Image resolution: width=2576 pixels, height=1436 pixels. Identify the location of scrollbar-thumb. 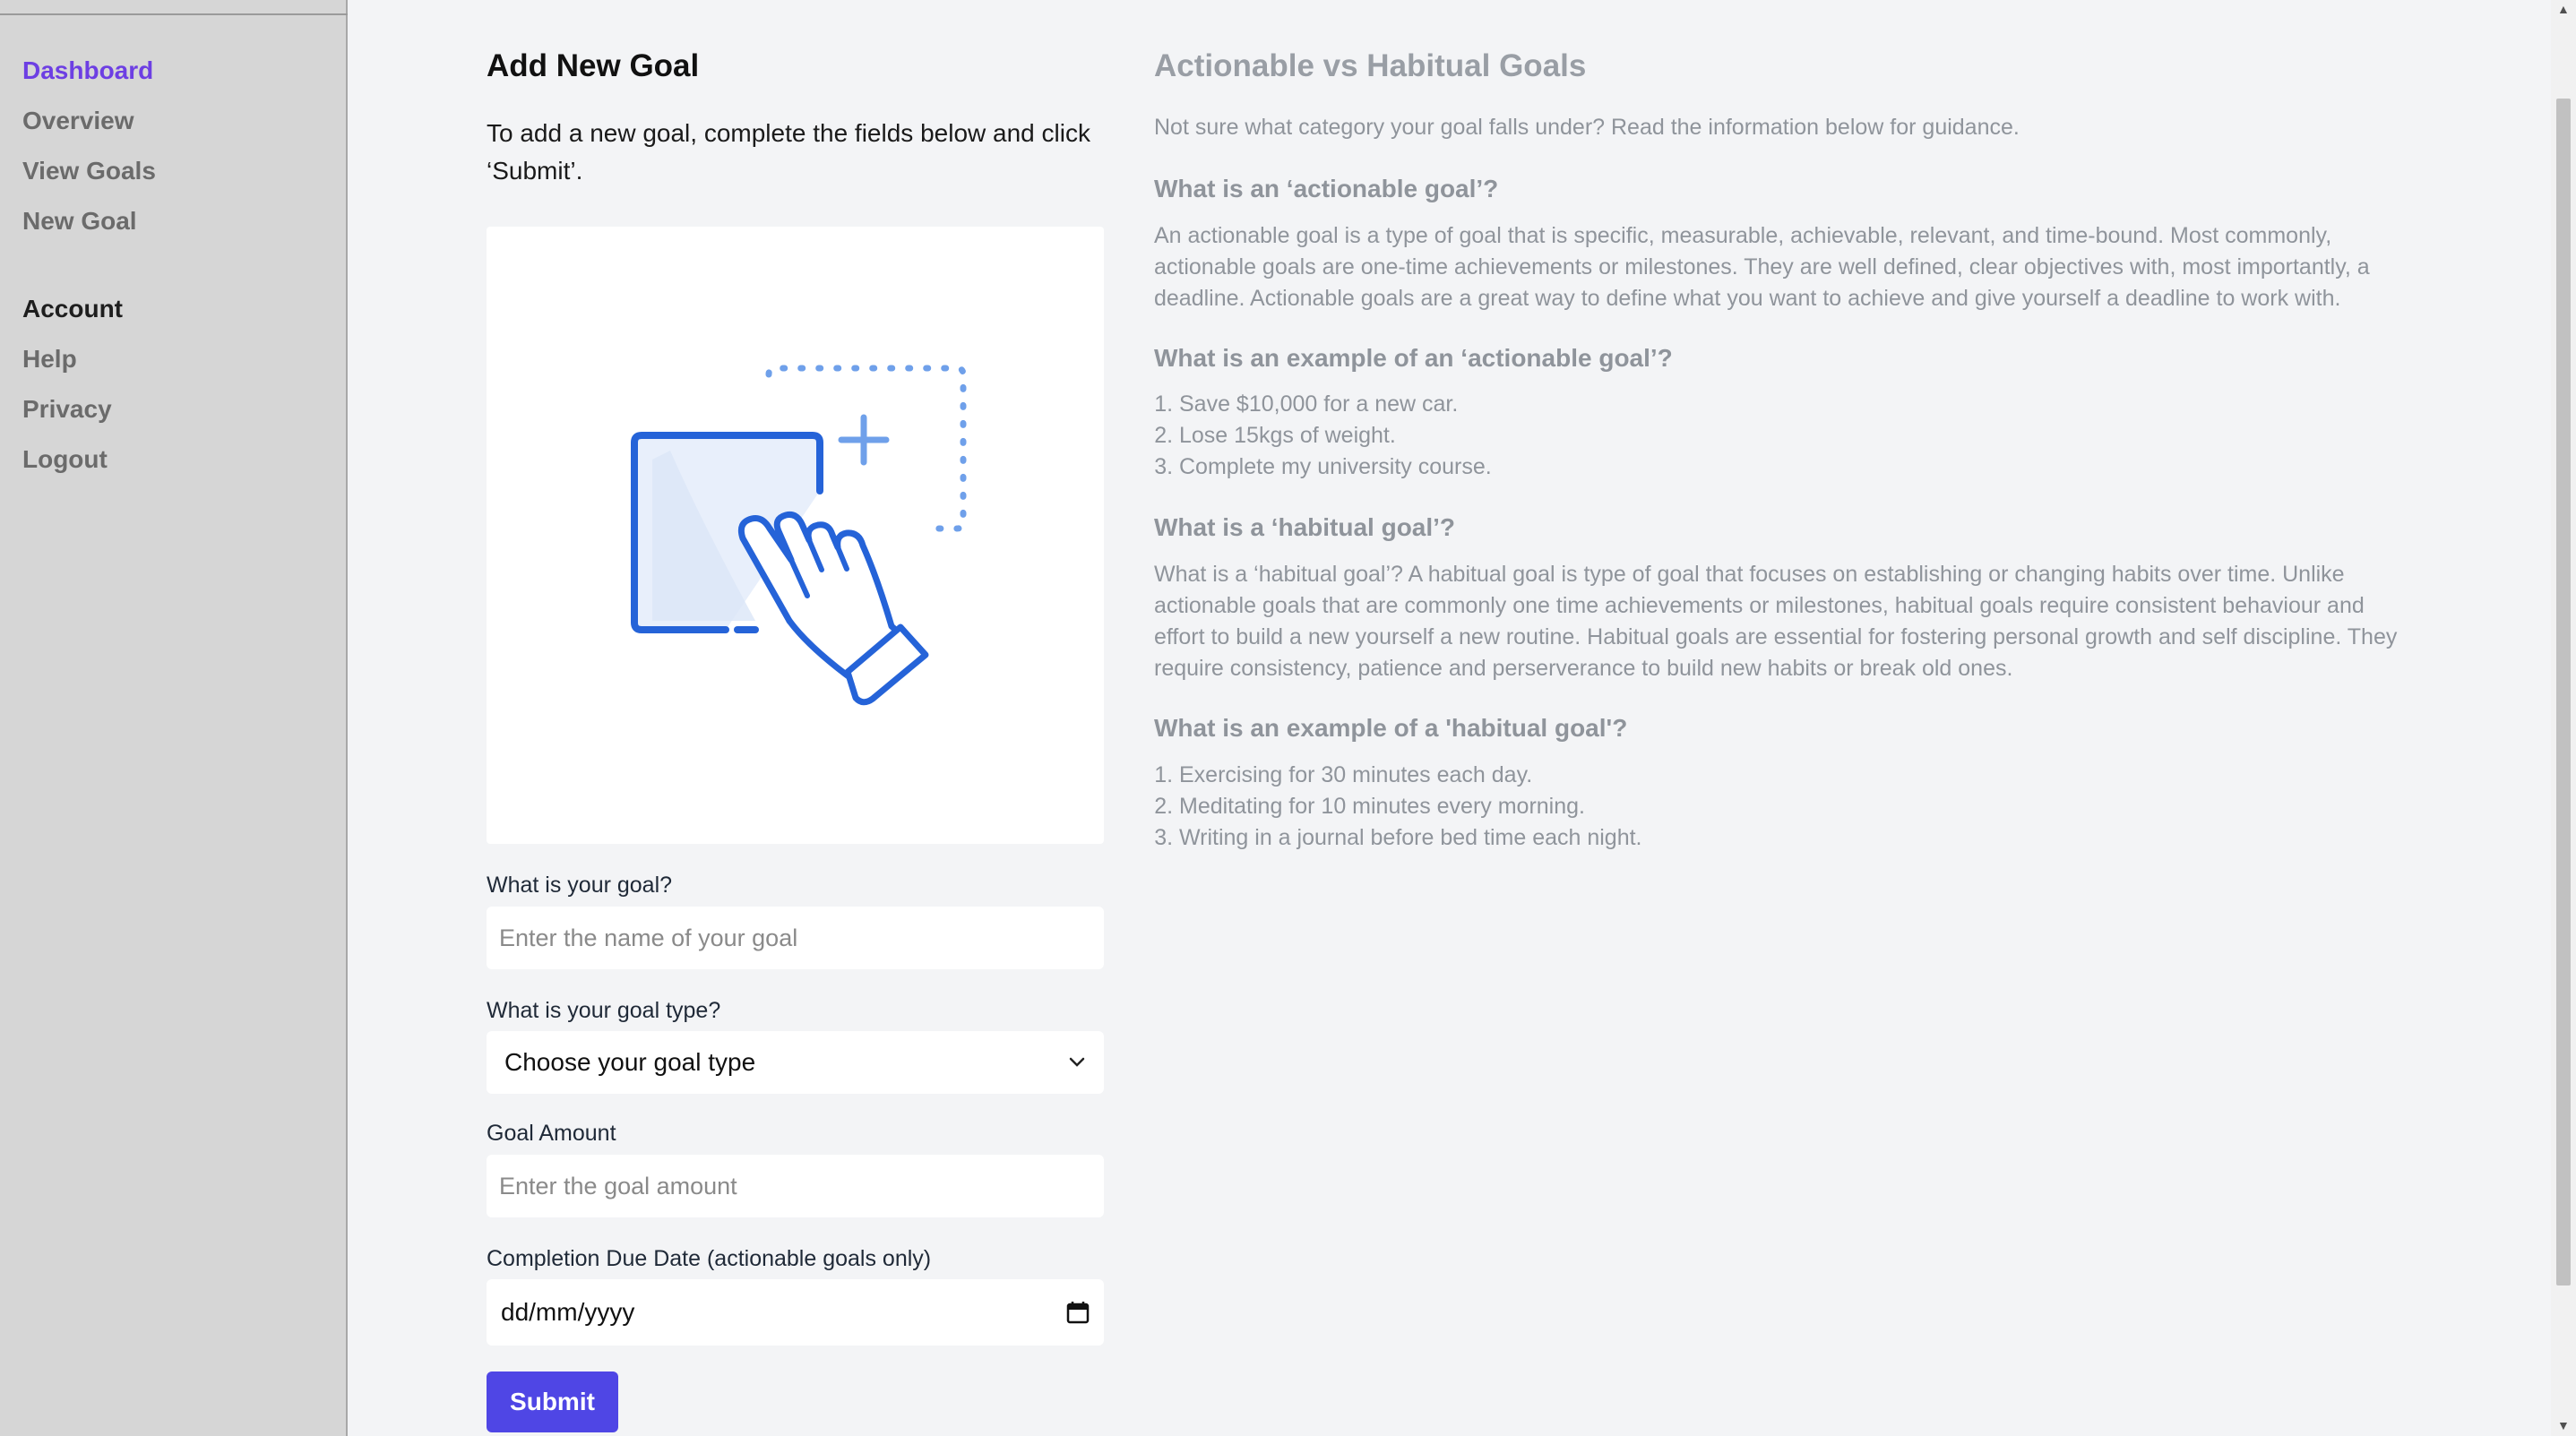
(2564, 693).